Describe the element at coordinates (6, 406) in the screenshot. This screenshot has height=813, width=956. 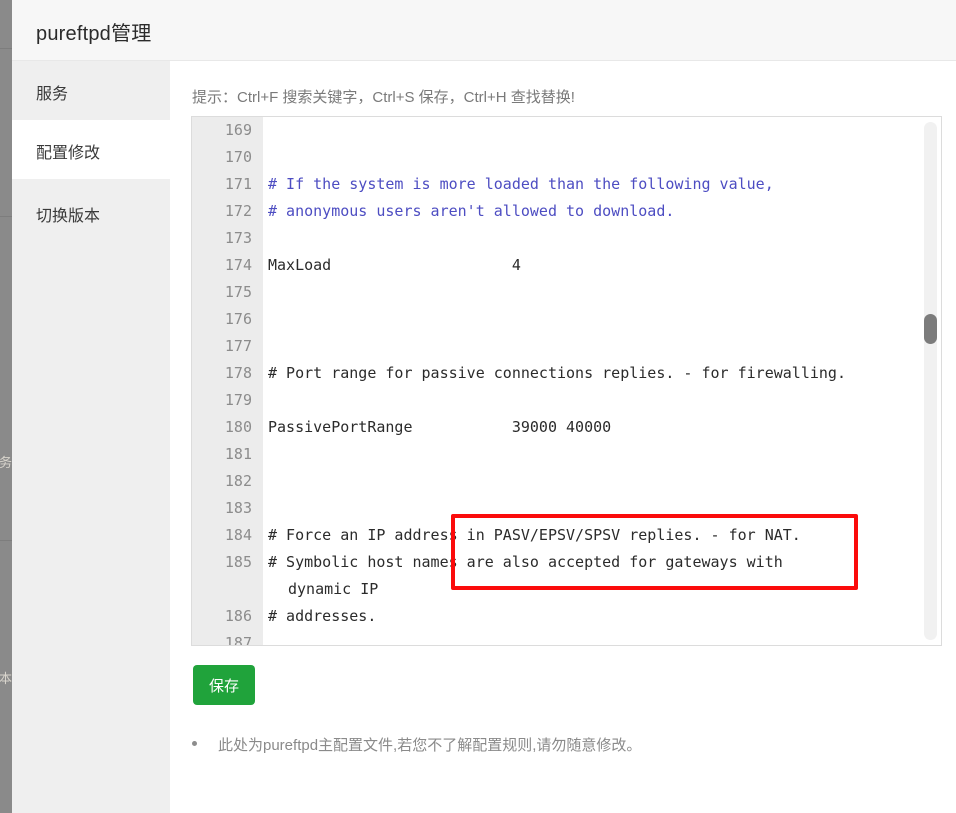
I see `outer-nav-rail: 务 本` at that location.